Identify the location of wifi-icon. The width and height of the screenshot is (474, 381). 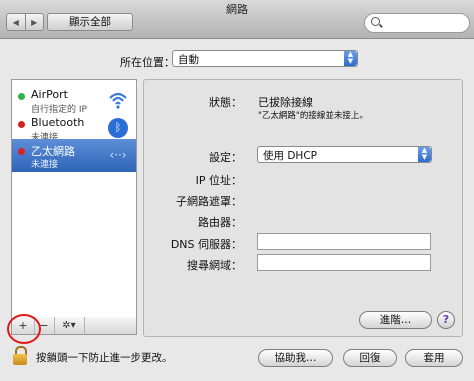
(118, 100).